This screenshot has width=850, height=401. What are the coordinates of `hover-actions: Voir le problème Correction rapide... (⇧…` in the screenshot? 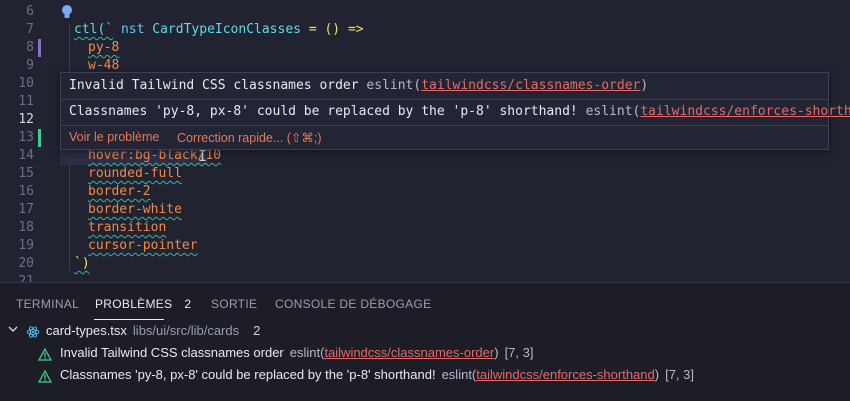 It's located at (444, 137).